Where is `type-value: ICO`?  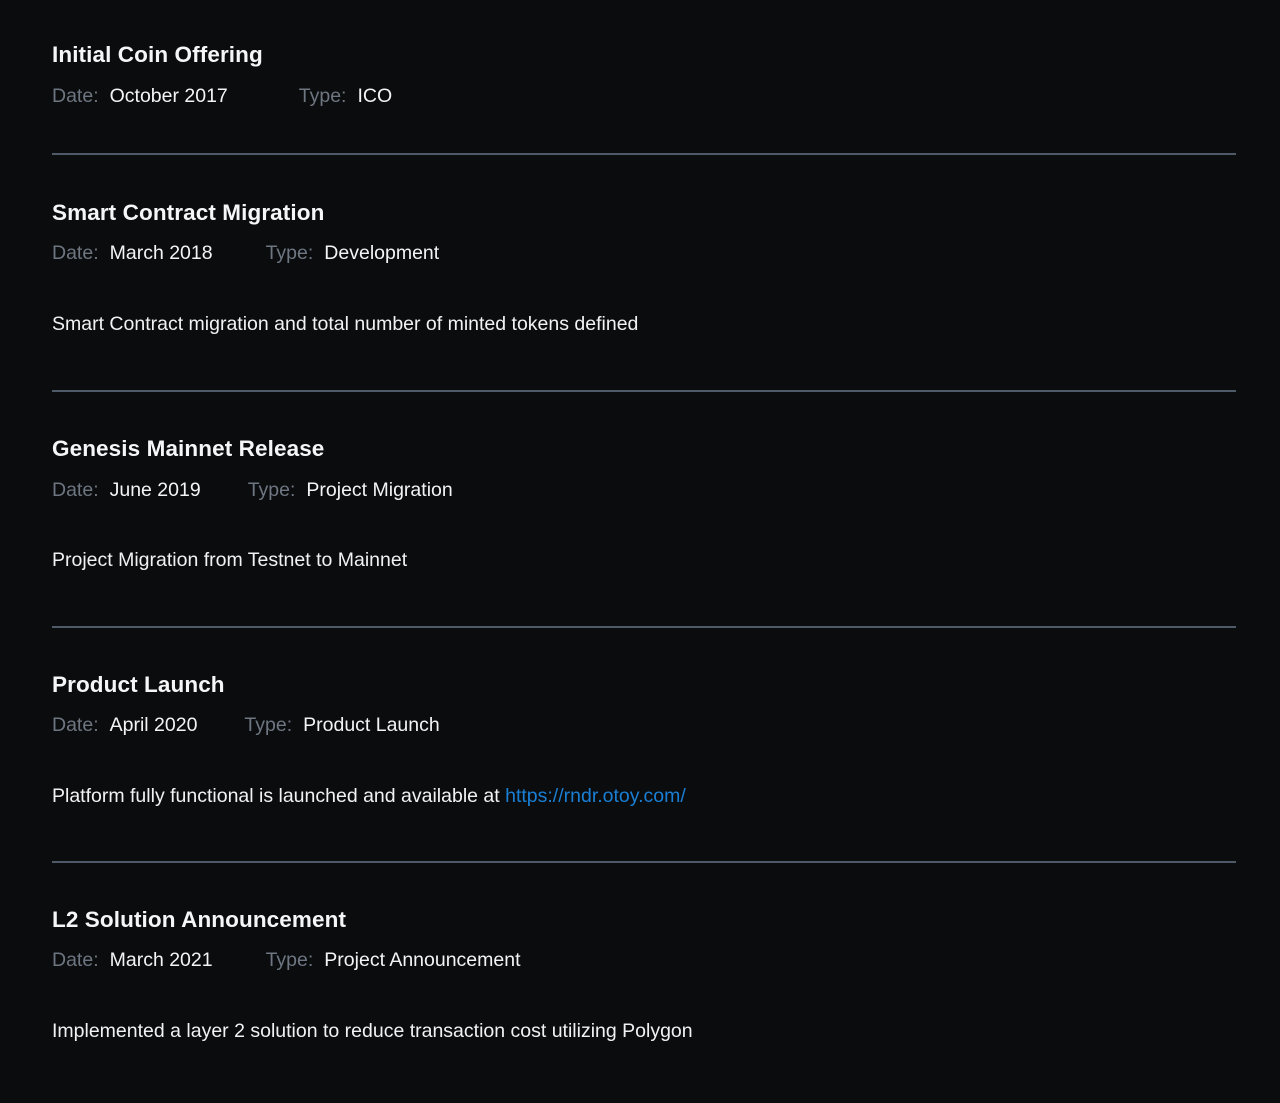 type-value: ICO is located at coordinates (375, 95).